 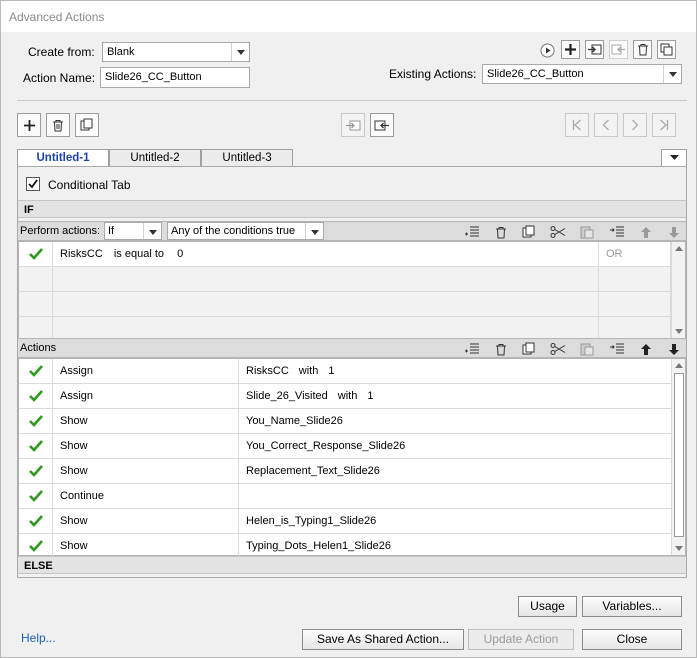 I want to click on export-action-button, so click(x=618, y=49).